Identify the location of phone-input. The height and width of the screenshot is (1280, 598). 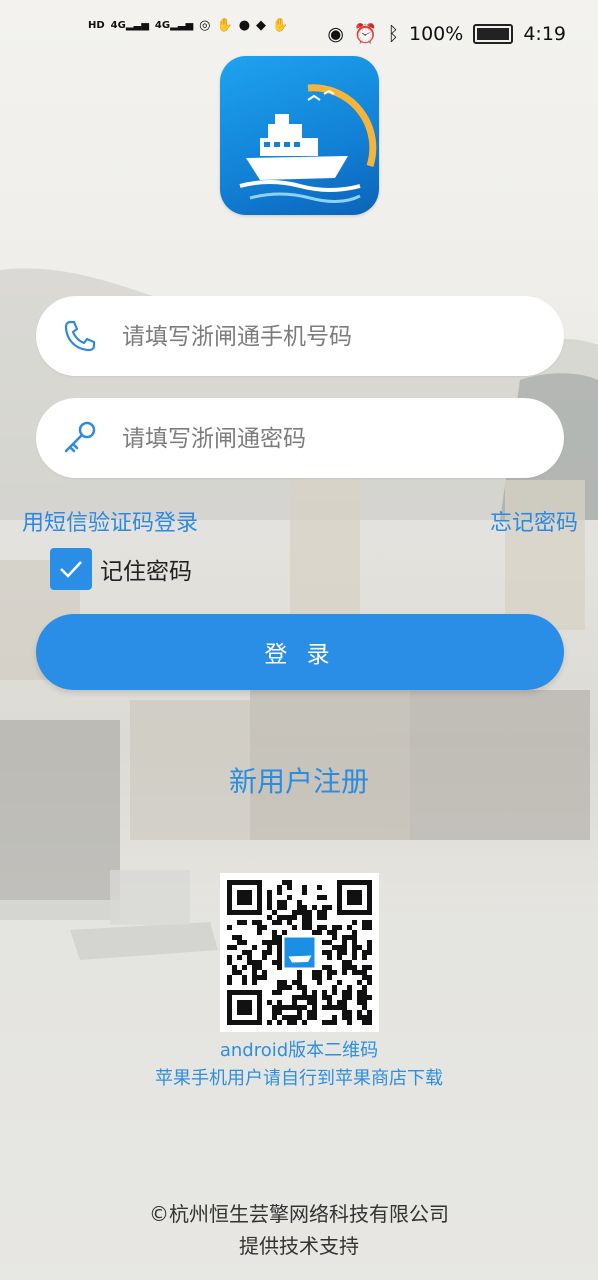
(332, 337).